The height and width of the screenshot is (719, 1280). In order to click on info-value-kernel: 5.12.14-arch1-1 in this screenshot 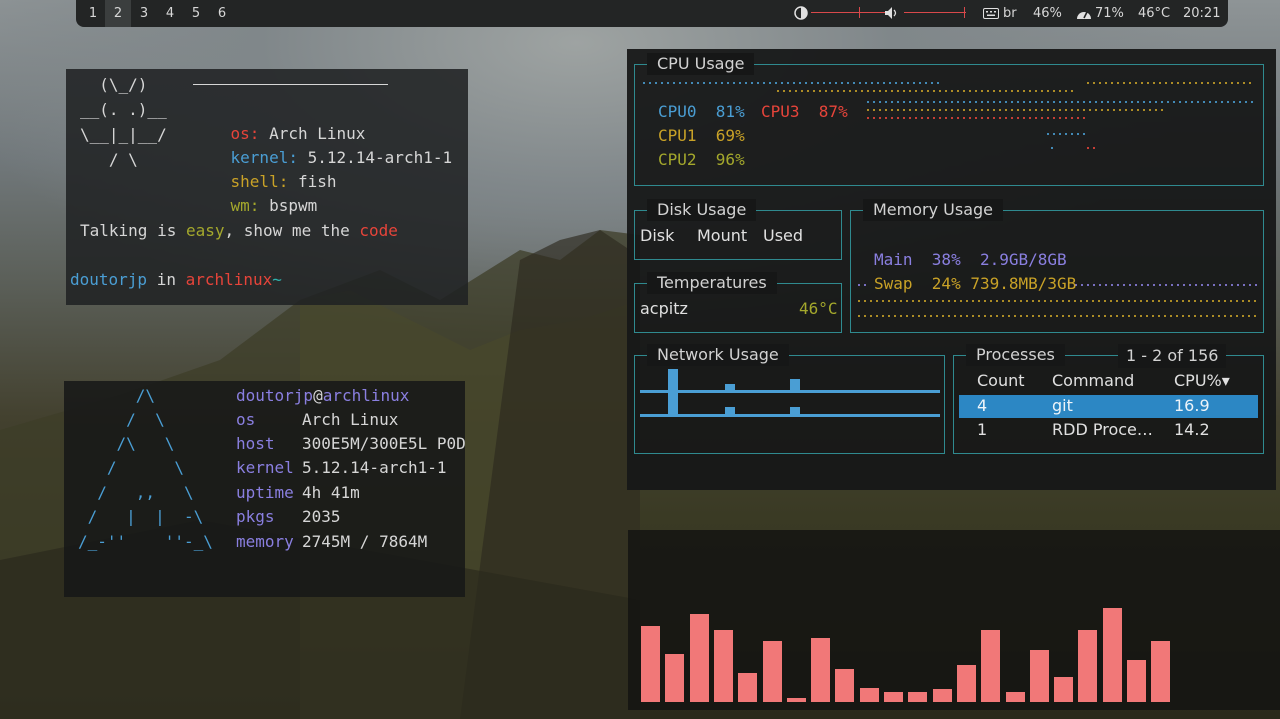, I will do `click(374, 467)`.